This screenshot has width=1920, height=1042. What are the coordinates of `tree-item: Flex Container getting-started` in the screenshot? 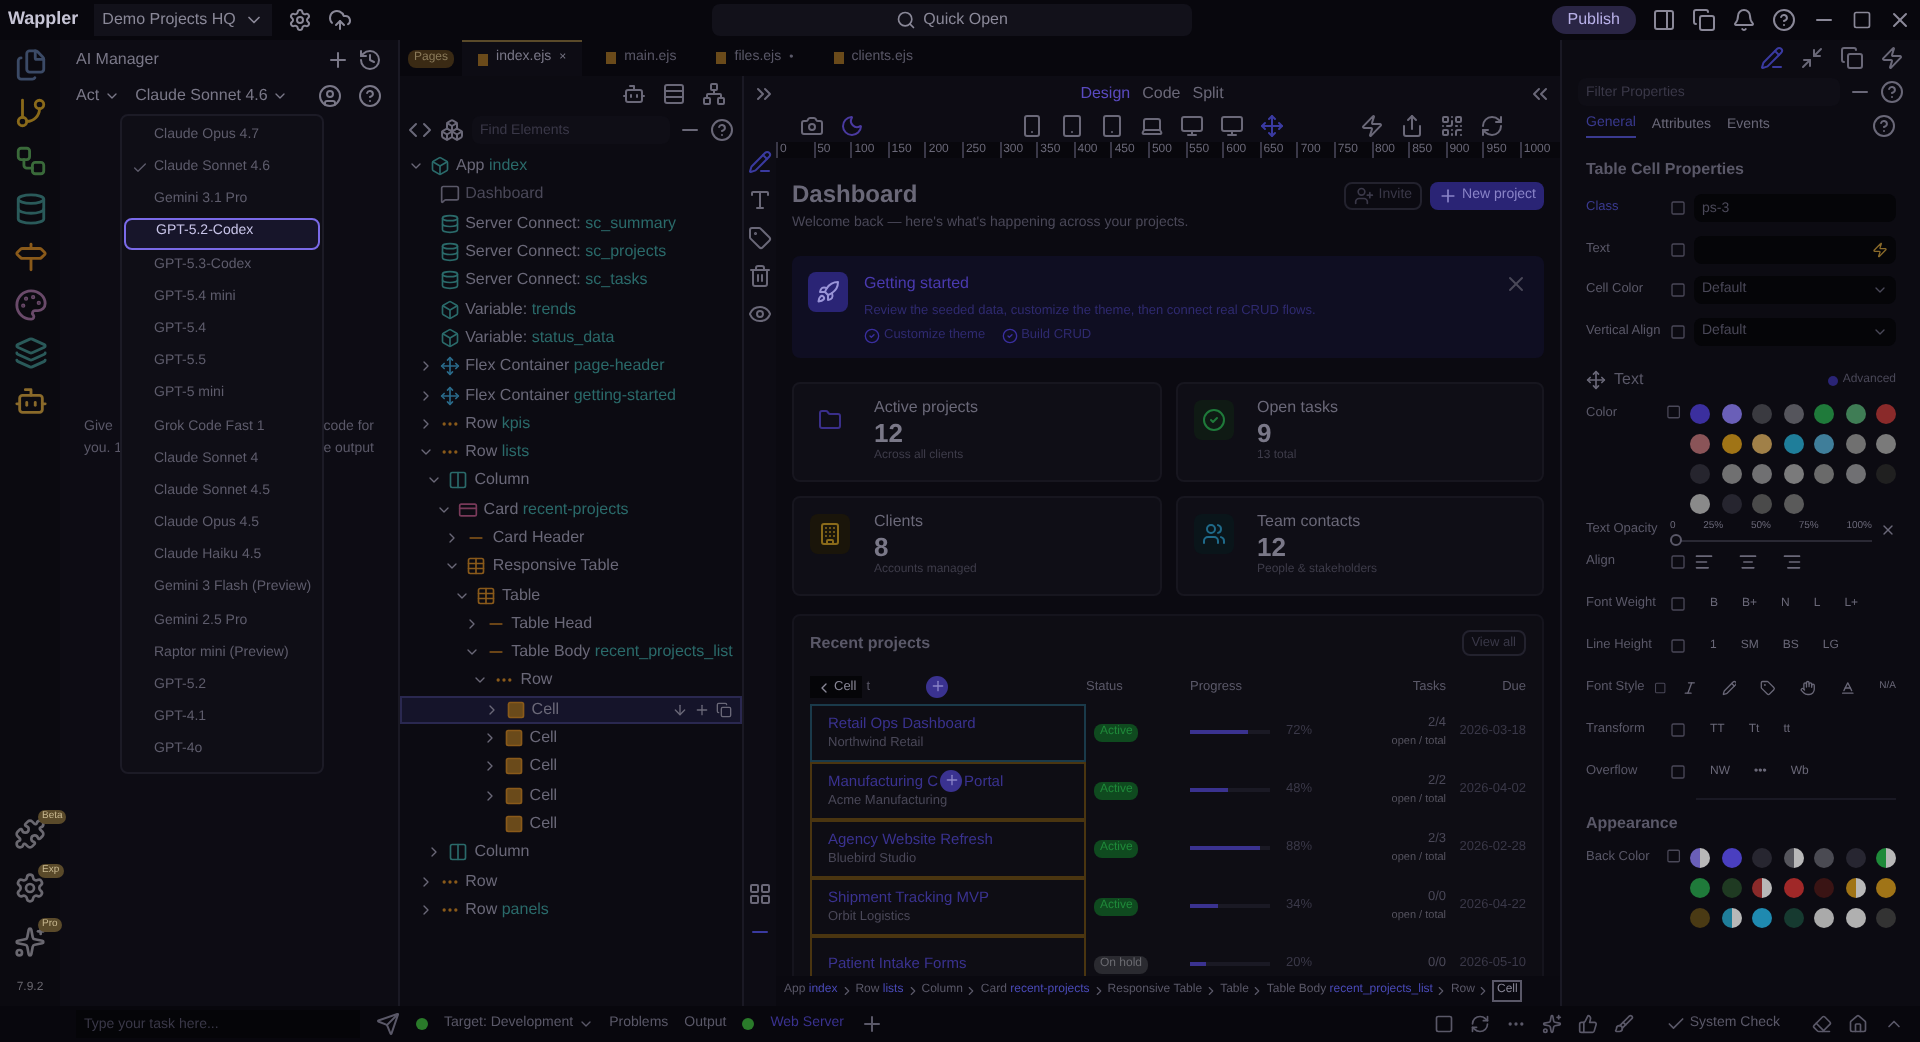 It's located at (571, 395).